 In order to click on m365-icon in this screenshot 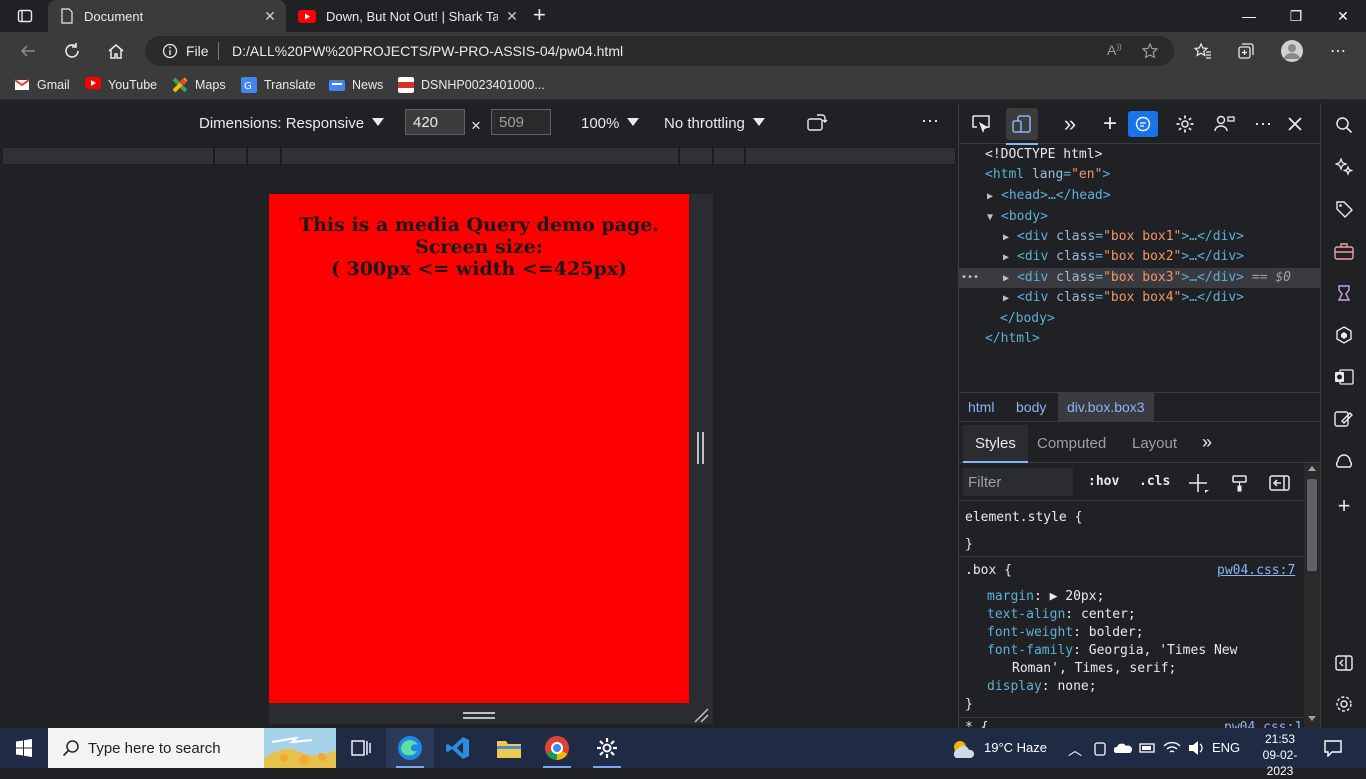, I will do `click(1344, 335)`.